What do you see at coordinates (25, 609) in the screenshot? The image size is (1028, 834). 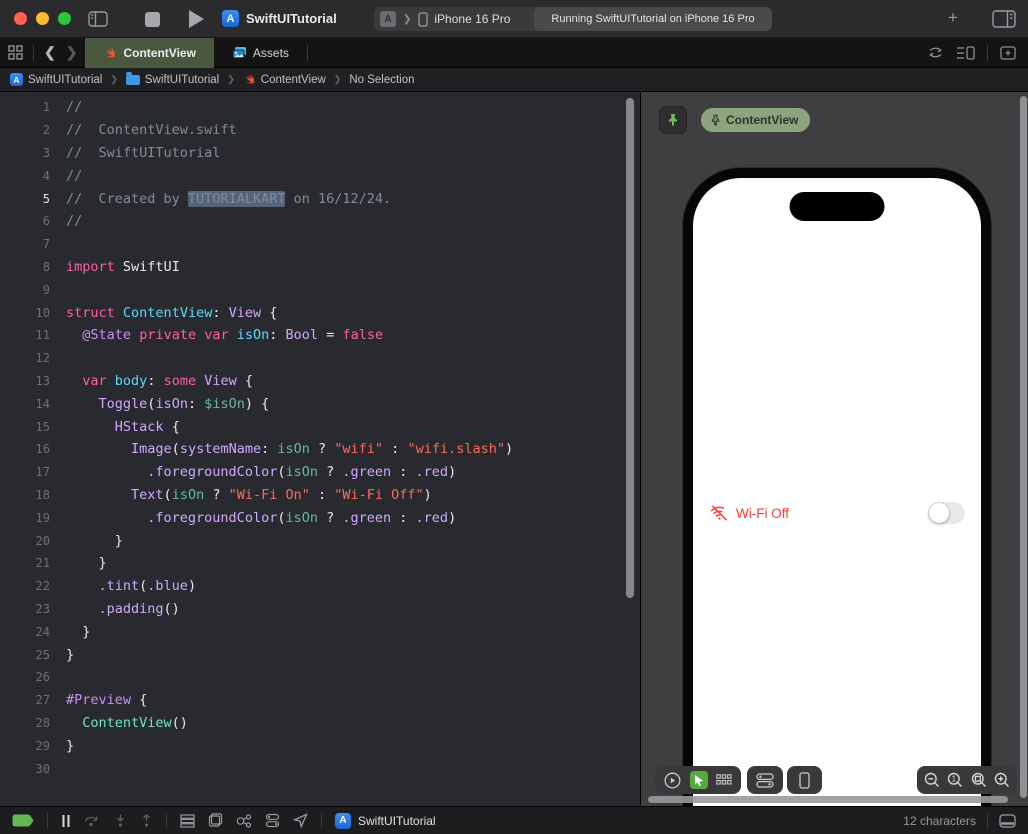 I see `line-number: 23` at bounding box center [25, 609].